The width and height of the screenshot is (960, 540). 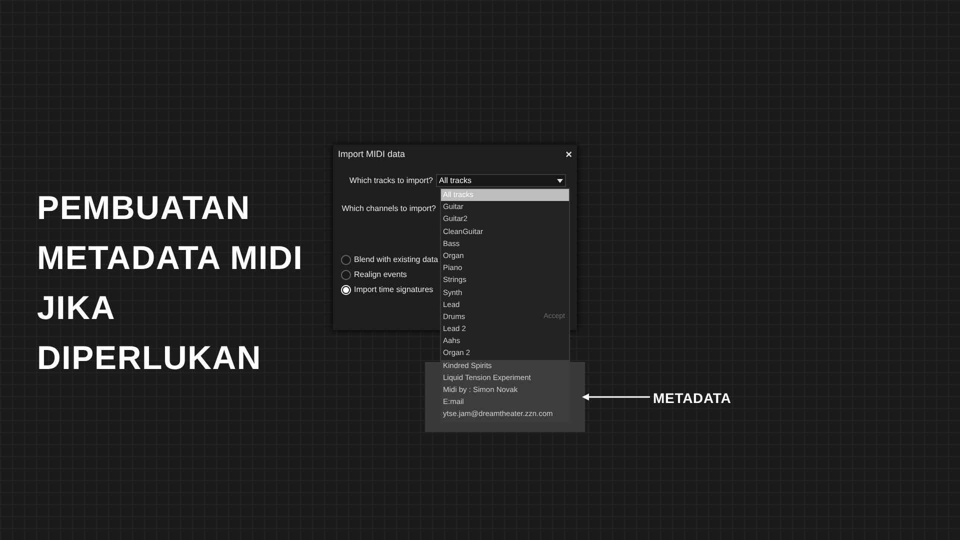 What do you see at coordinates (692, 398) in the screenshot?
I see `annotation-label: METADATA` at bounding box center [692, 398].